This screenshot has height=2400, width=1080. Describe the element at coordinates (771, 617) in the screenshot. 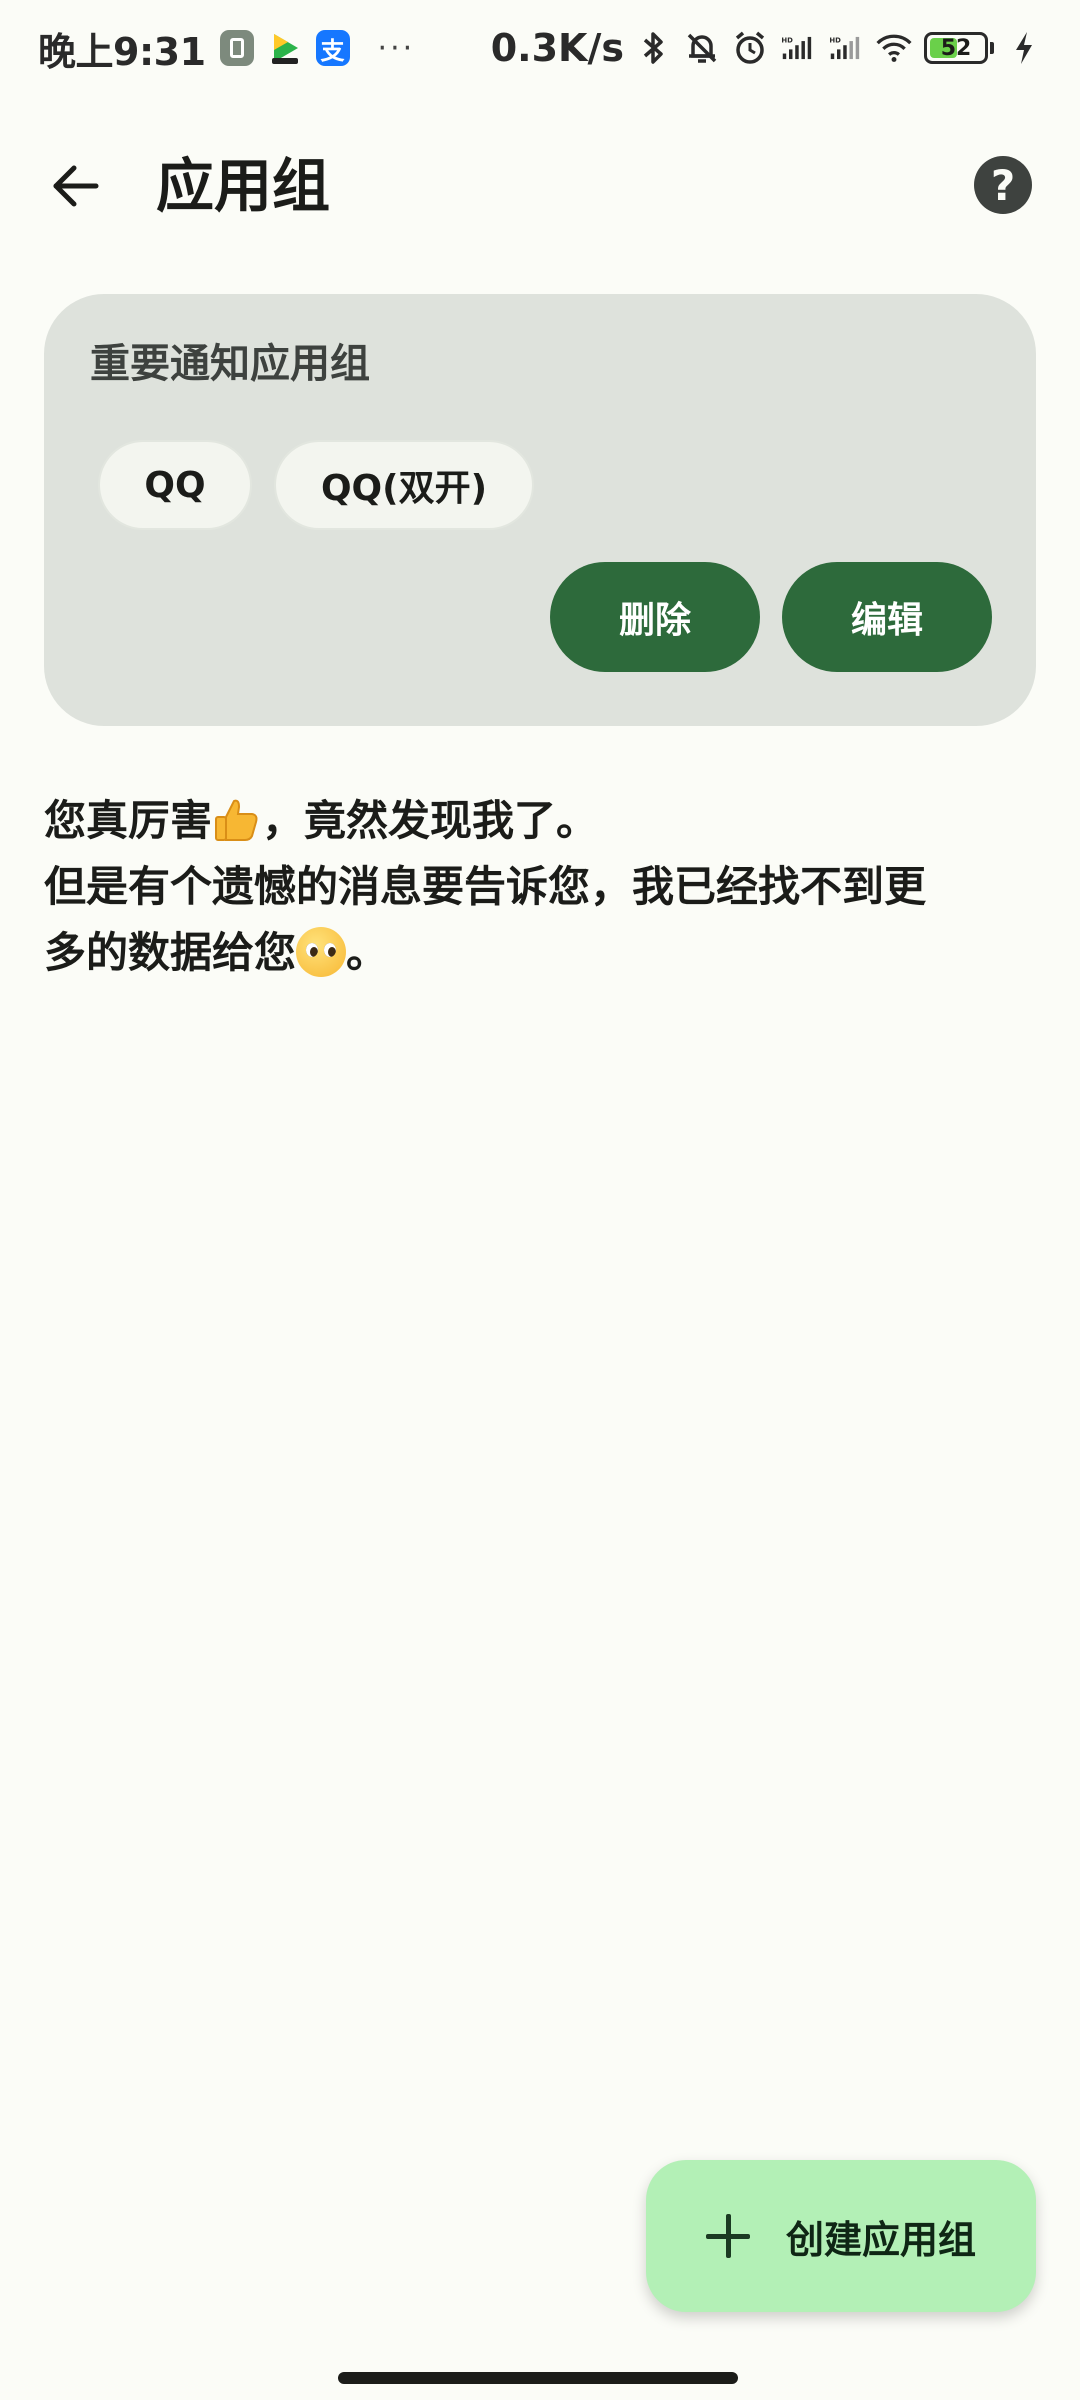

I see `card-actions: 删除 编辑` at that location.